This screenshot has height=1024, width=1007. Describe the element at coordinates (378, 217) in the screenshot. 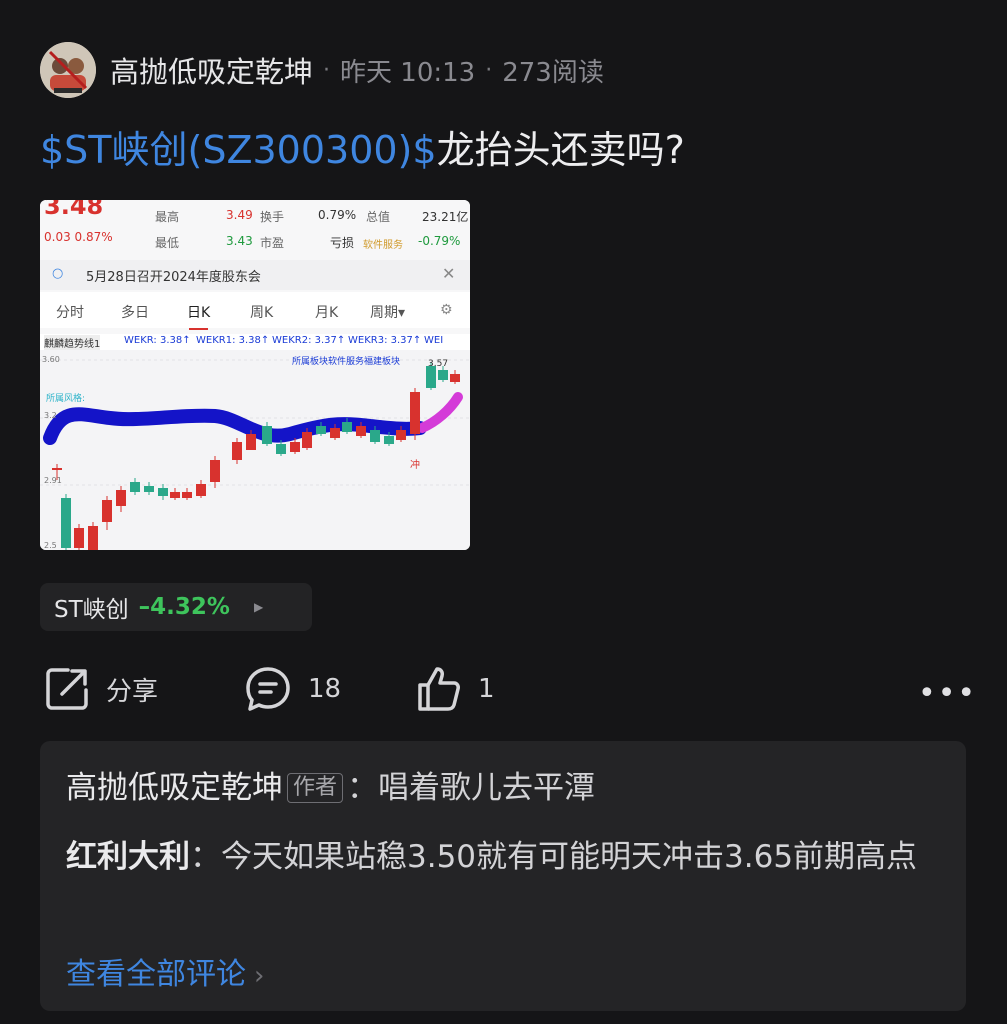

I see `mktcap-label: 总值` at that location.